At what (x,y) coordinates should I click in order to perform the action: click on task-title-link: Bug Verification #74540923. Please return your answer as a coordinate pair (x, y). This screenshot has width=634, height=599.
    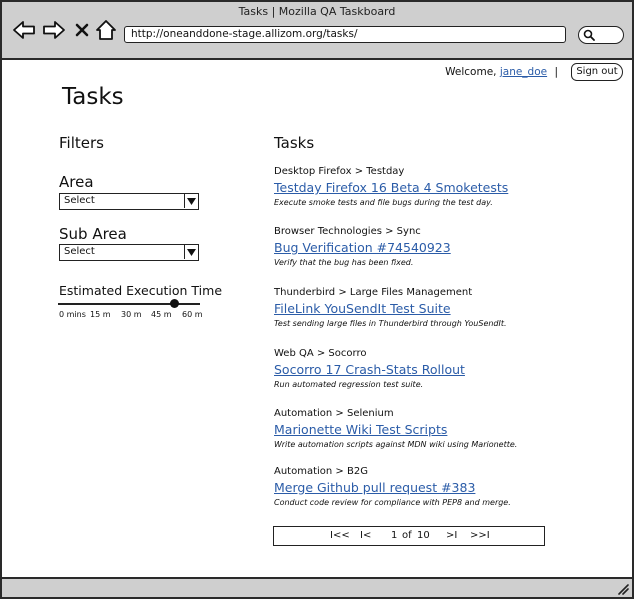
    Looking at the image, I should click on (419, 247).